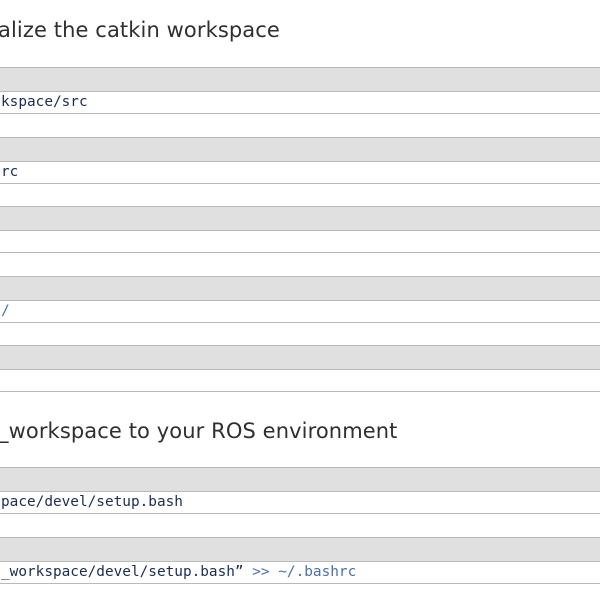  I want to click on code-operator: >>, so click(256, 572).